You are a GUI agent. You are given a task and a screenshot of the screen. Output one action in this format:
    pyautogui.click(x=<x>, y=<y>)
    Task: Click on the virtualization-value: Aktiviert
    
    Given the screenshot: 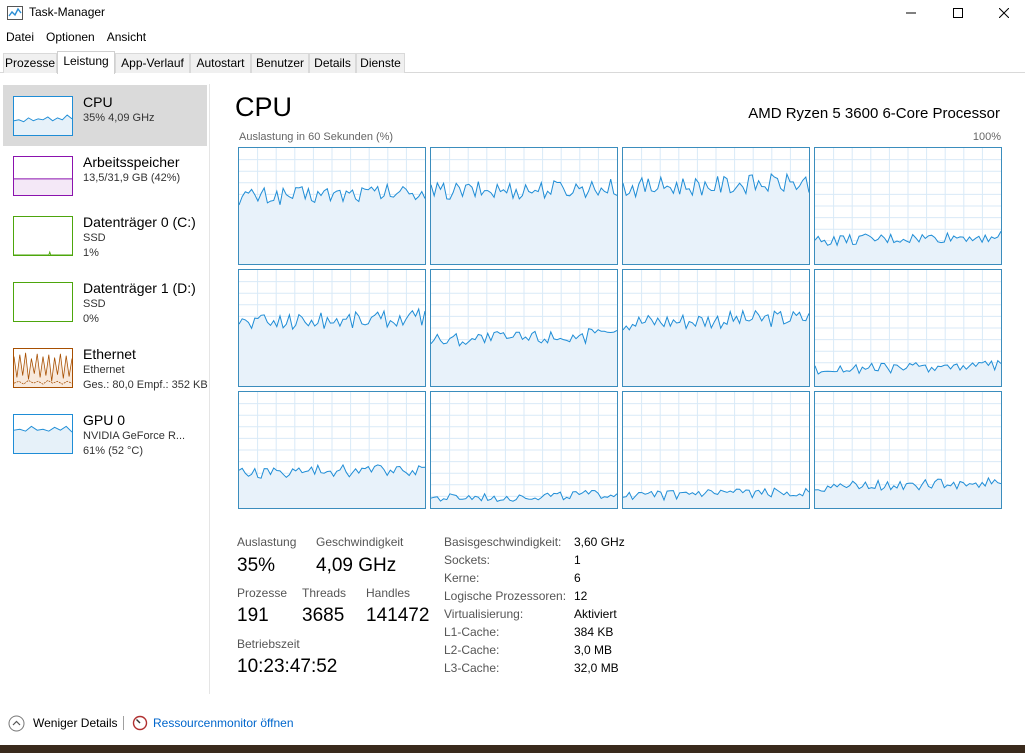 What is the action you would take?
    pyautogui.click(x=595, y=614)
    